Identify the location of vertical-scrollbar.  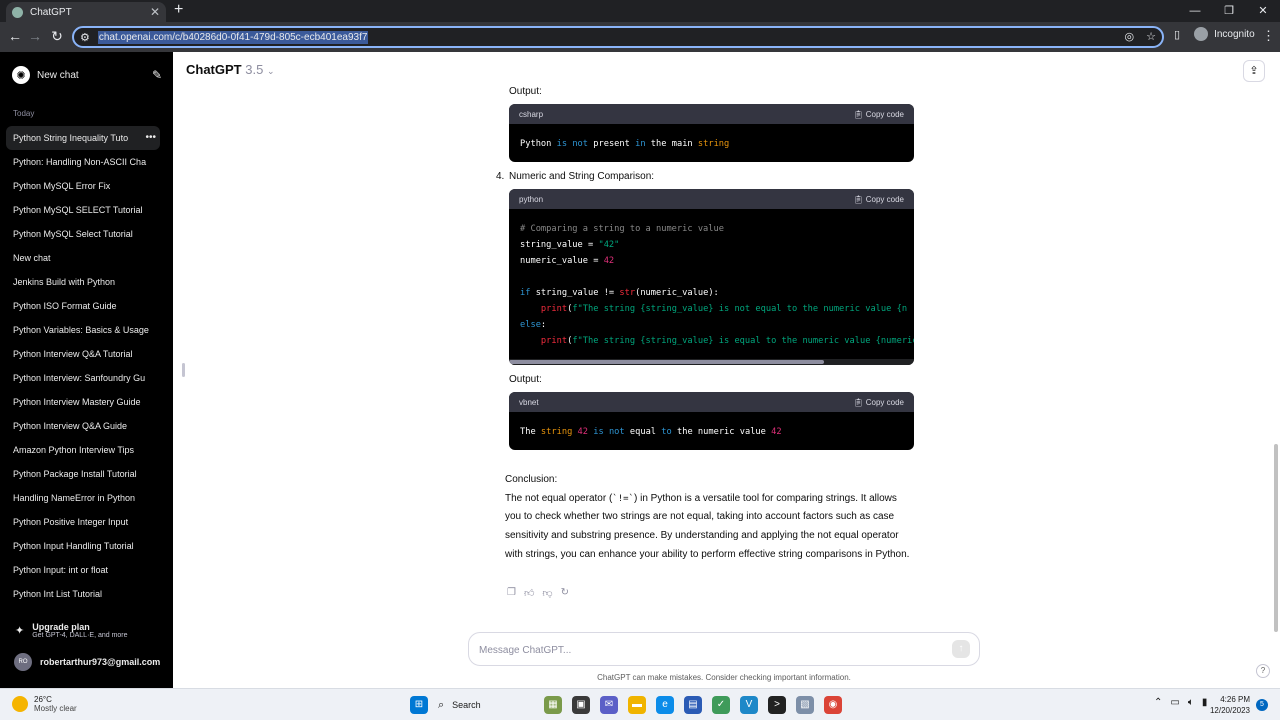
(1276, 538).